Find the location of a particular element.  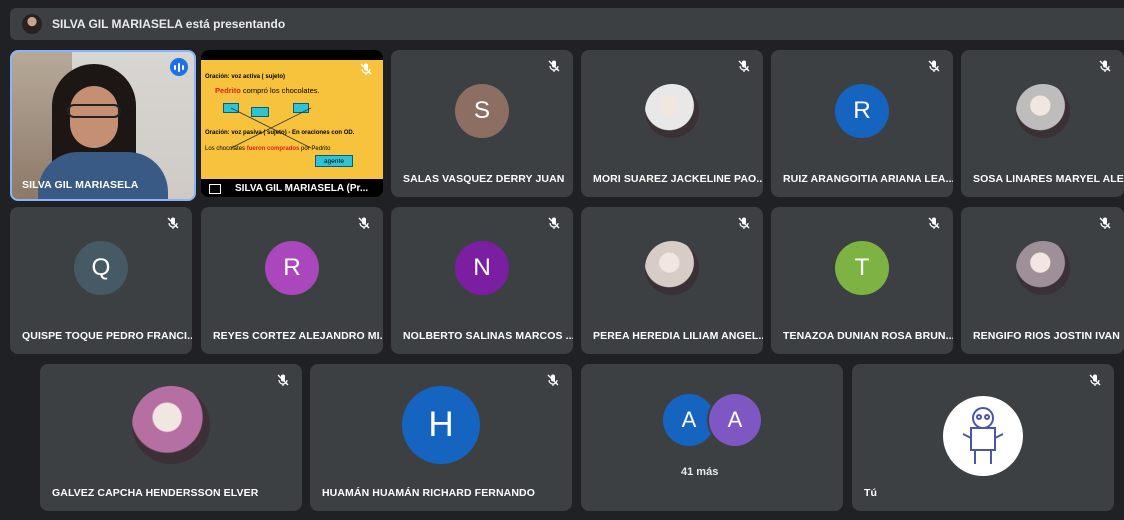

self-tile: Tú is located at coordinates (983, 437).